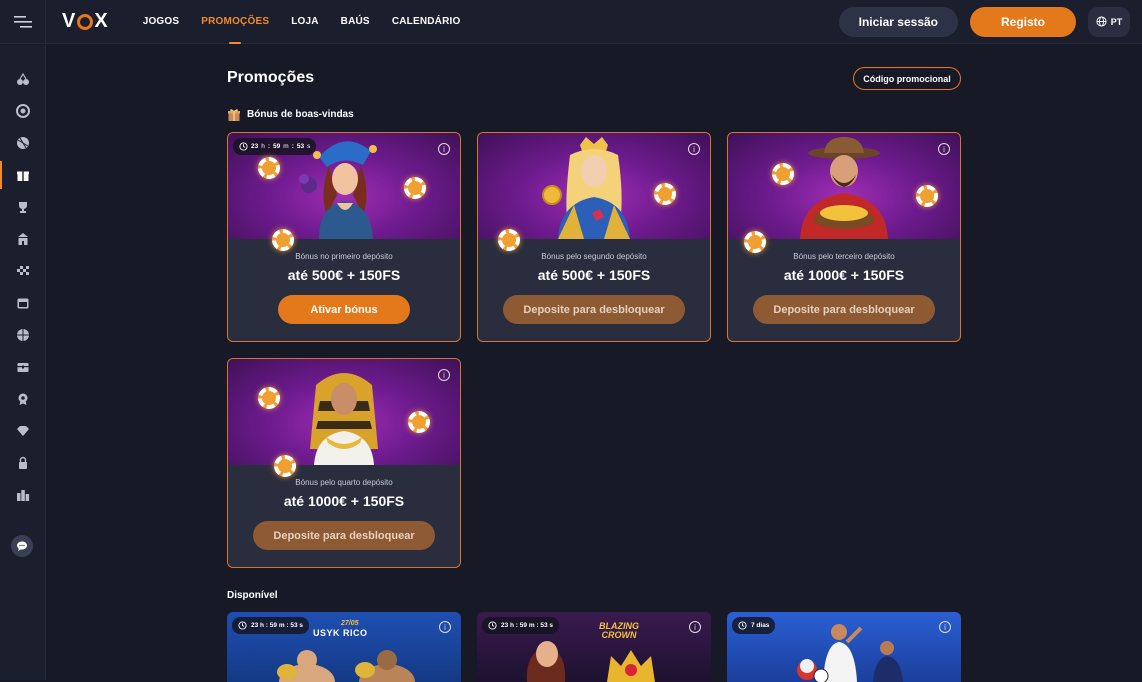 The image size is (1142, 682). I want to click on available-promo-card-blazing-crown: 23 h : 59 m : 53 s i BLAZING CROWN, so click(594, 647).